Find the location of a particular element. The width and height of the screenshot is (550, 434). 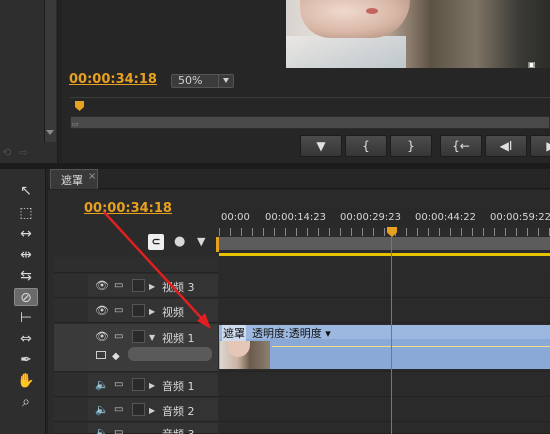

track-name: 音频 3 is located at coordinates (178, 430).